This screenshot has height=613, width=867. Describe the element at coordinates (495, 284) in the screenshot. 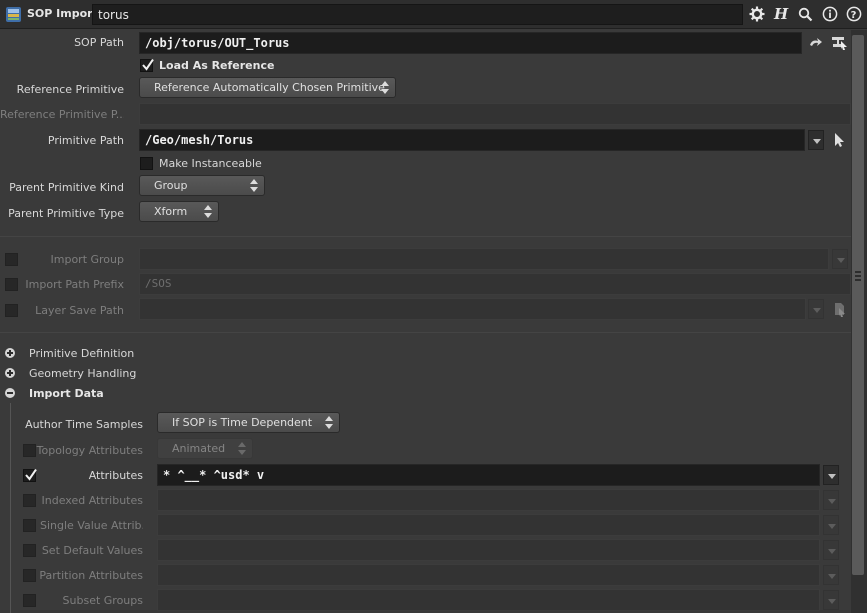

I see `import-path-prefix-field: /SOS` at that location.